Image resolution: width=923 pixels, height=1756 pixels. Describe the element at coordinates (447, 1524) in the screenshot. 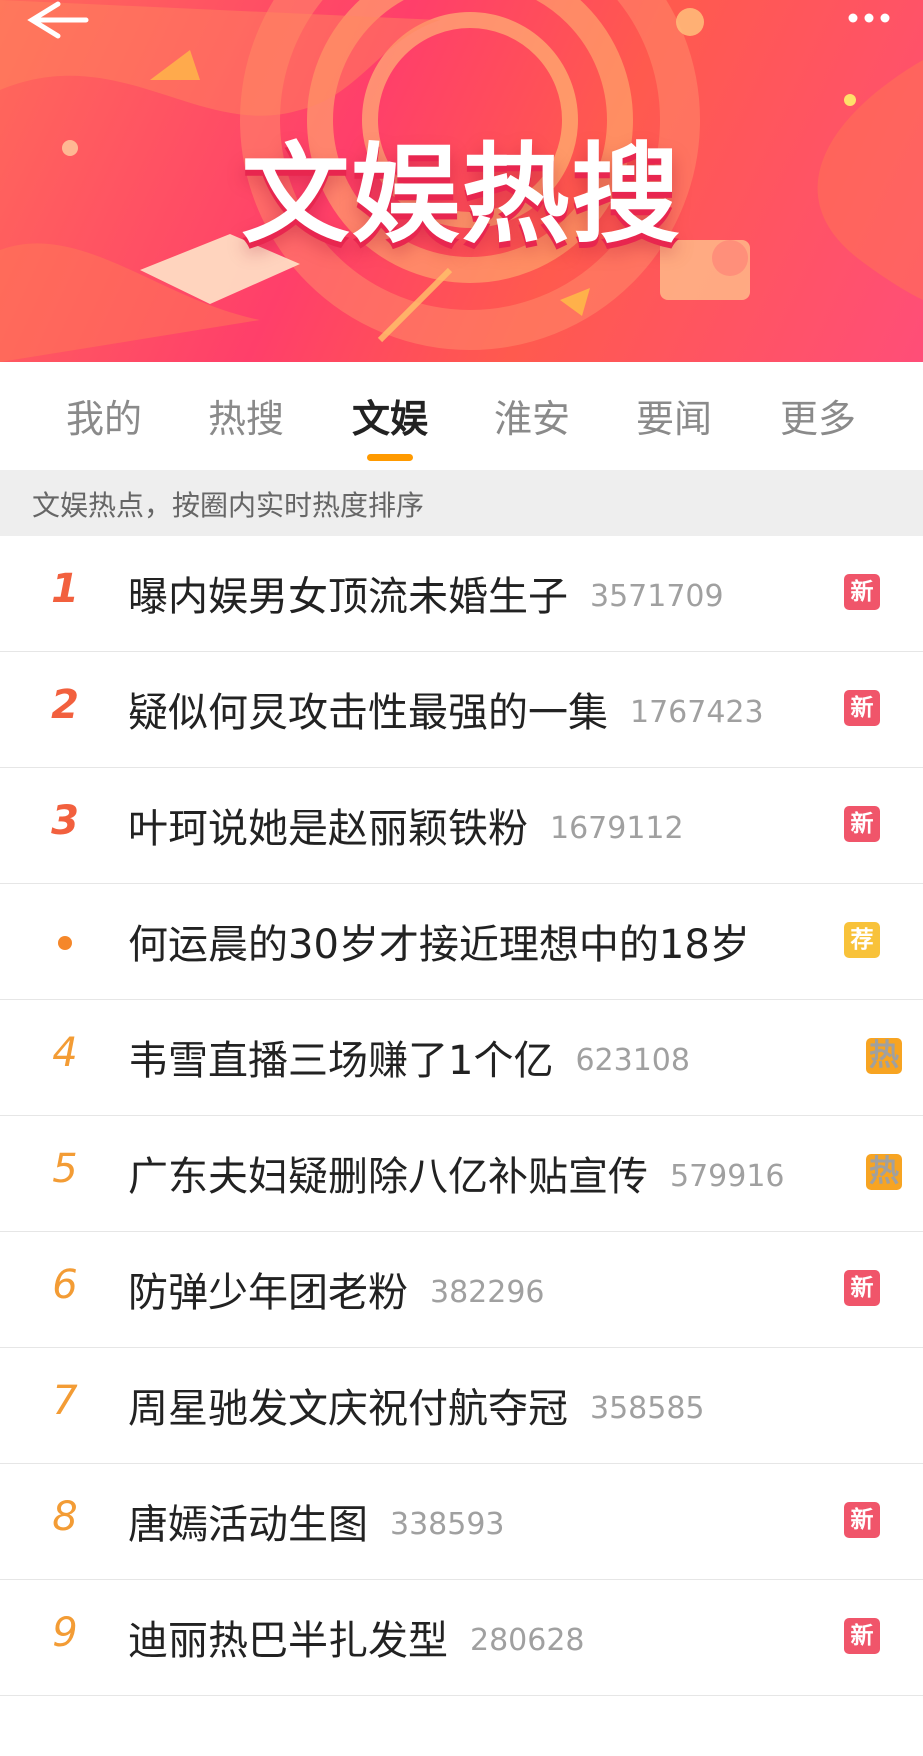

I see `hot-value: 338593` at that location.